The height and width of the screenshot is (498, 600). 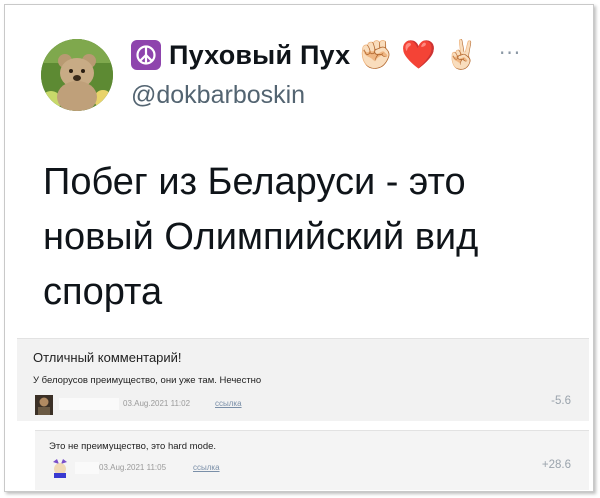 I want to click on victory-hand-icon: ✌🏻, so click(x=461, y=54).